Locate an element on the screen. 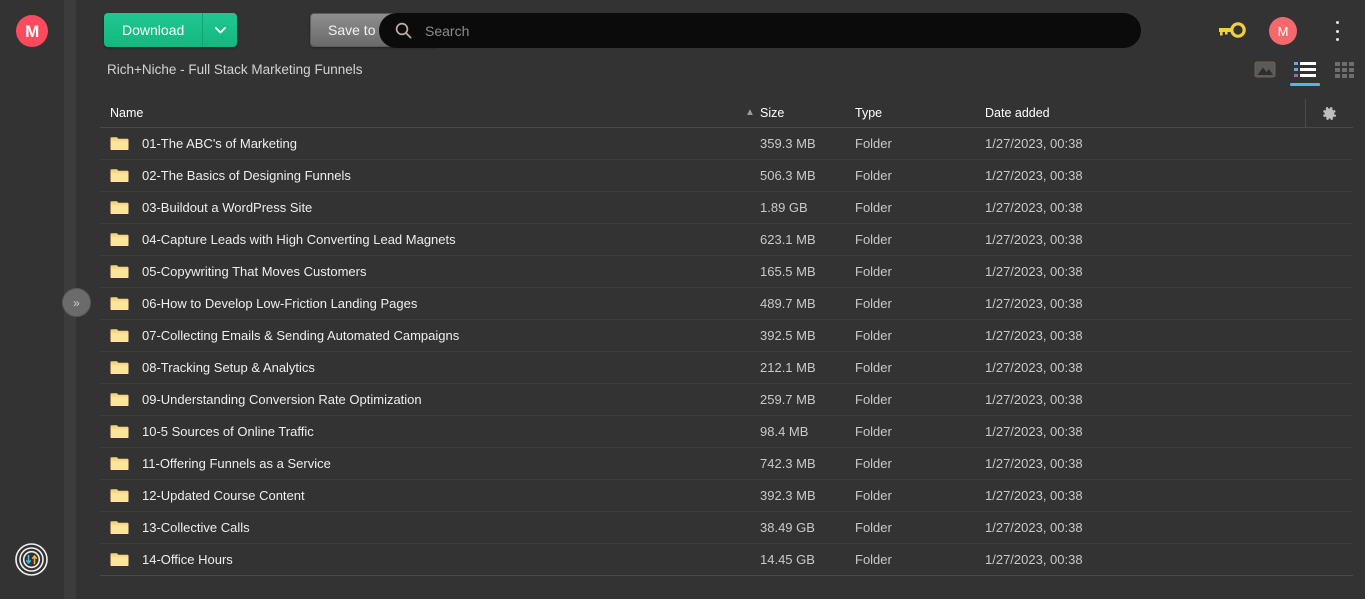  list-view-toggle is located at coordinates (1305, 73).